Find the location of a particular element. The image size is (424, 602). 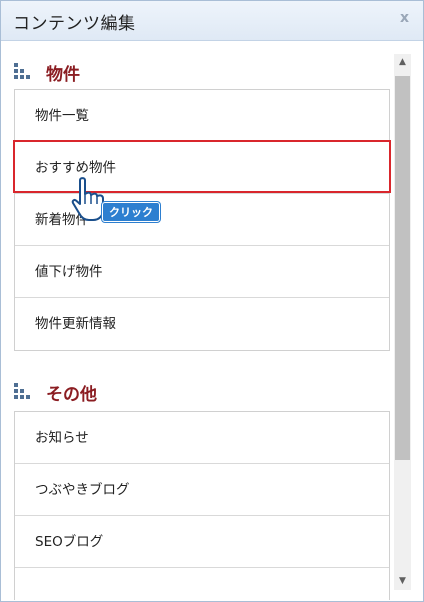

menu-item-price-reduced-properties: 値下げ物件 is located at coordinates (202, 272).